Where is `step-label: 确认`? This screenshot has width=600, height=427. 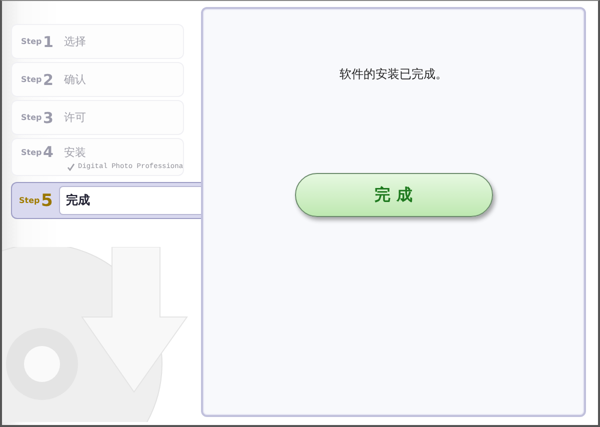
step-label: 确认 is located at coordinates (75, 79).